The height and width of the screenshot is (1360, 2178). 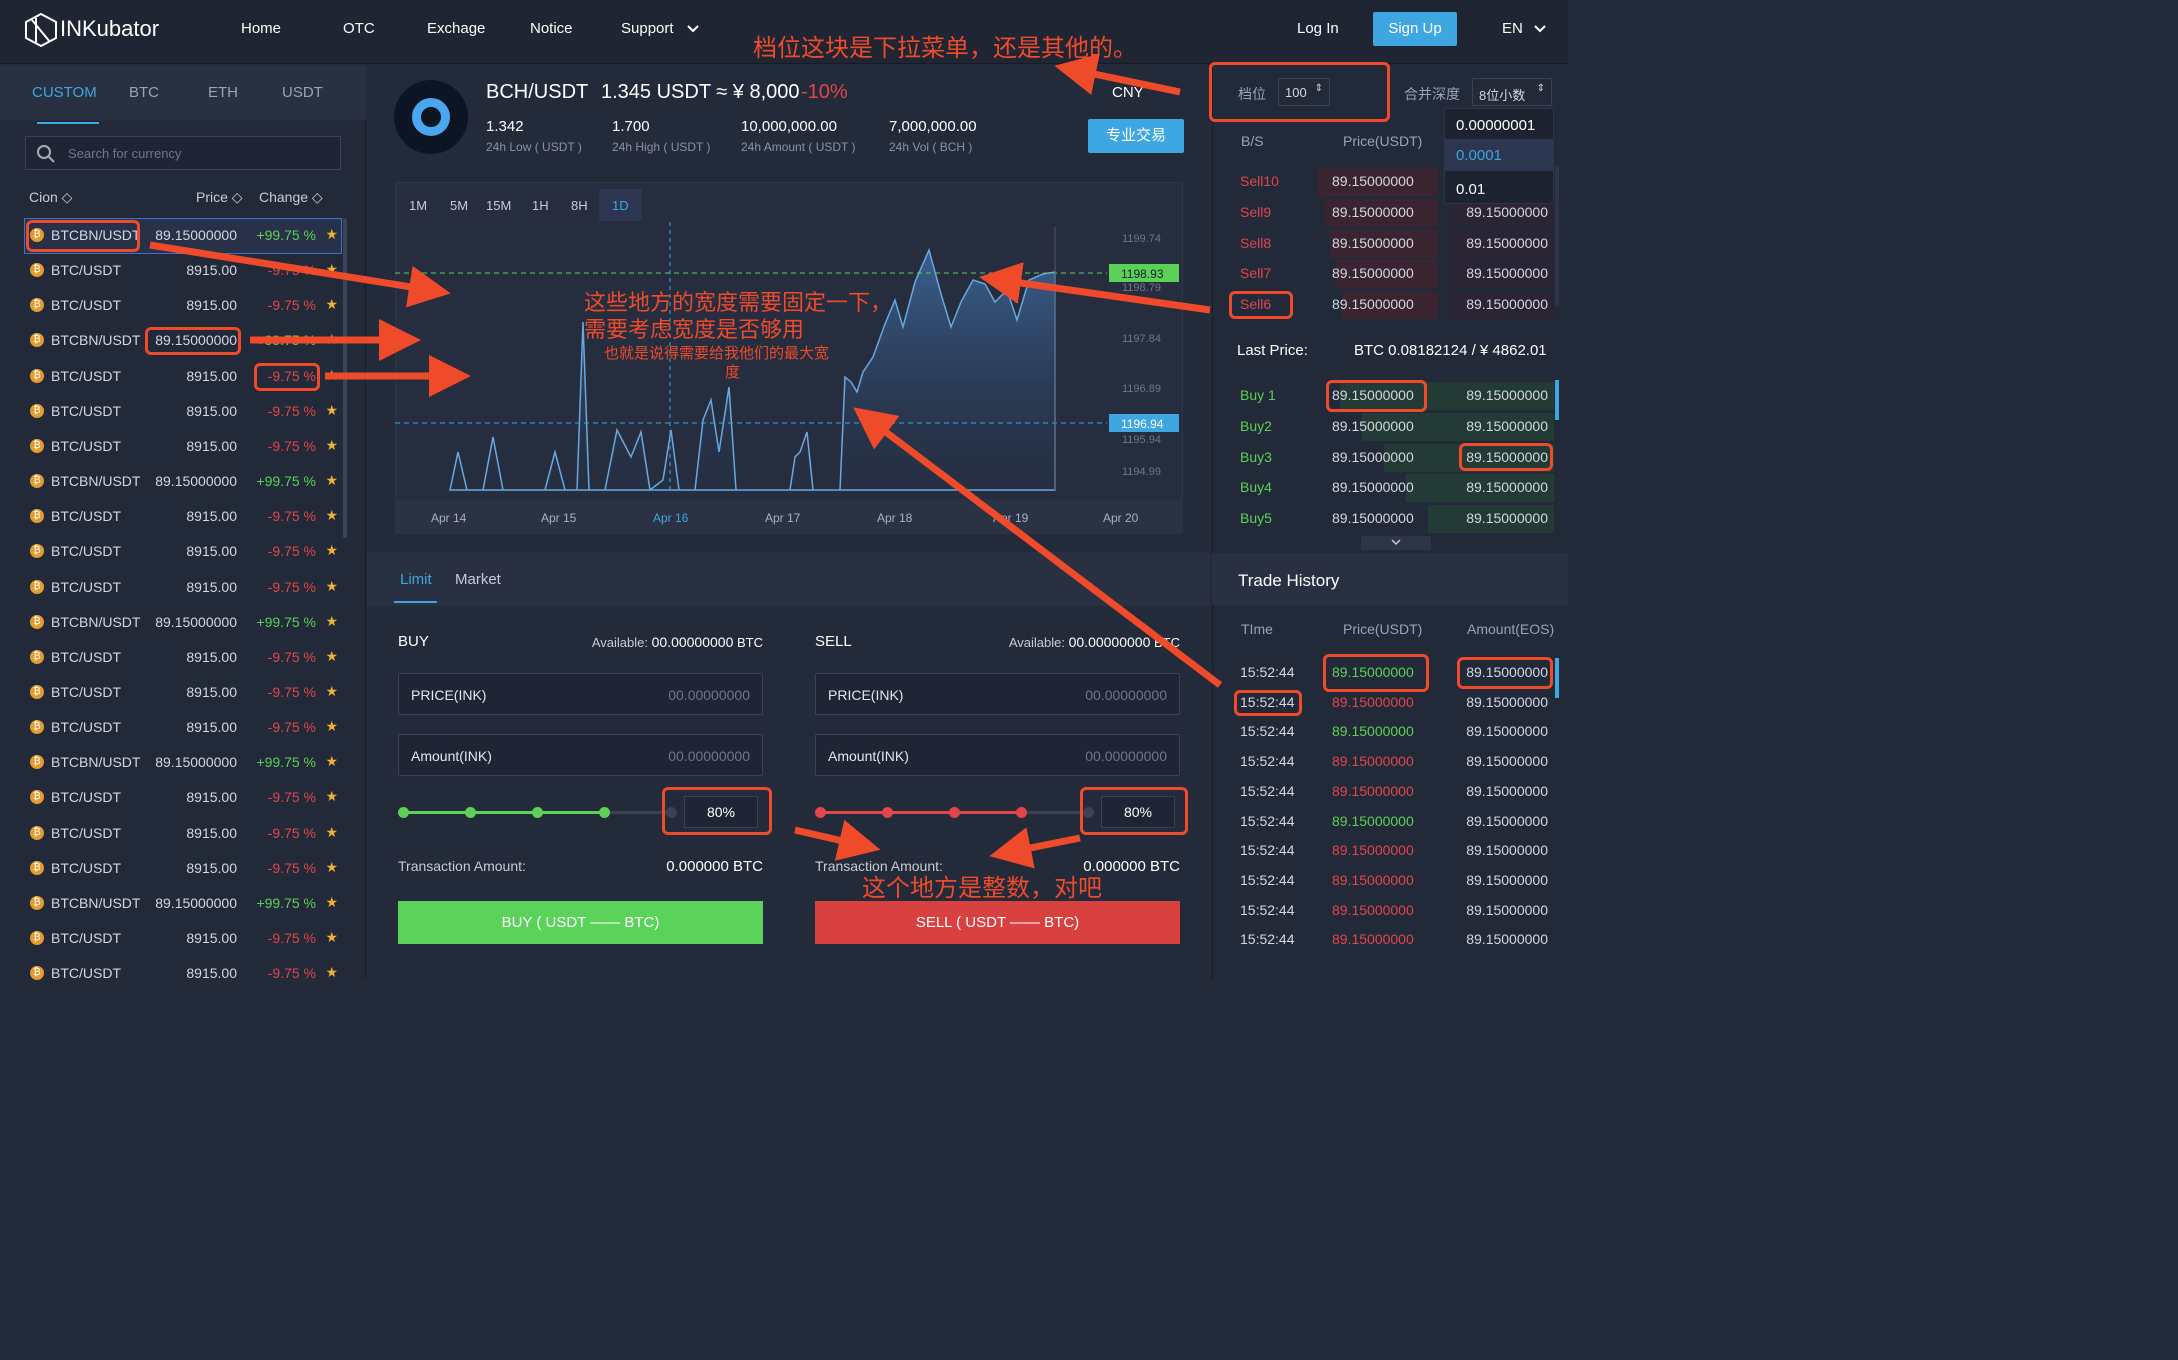 What do you see at coordinates (694, 330) in the screenshot?
I see `annotation-note: 需要考虑宽度是否够用` at bounding box center [694, 330].